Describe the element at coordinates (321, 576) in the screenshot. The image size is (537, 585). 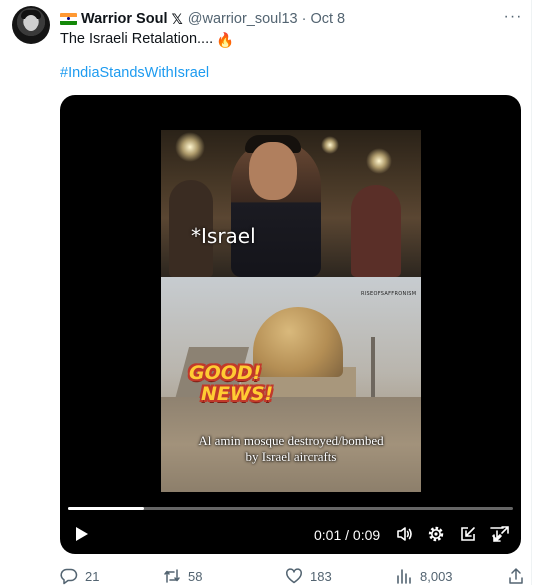
I see `like-count: 183` at that location.